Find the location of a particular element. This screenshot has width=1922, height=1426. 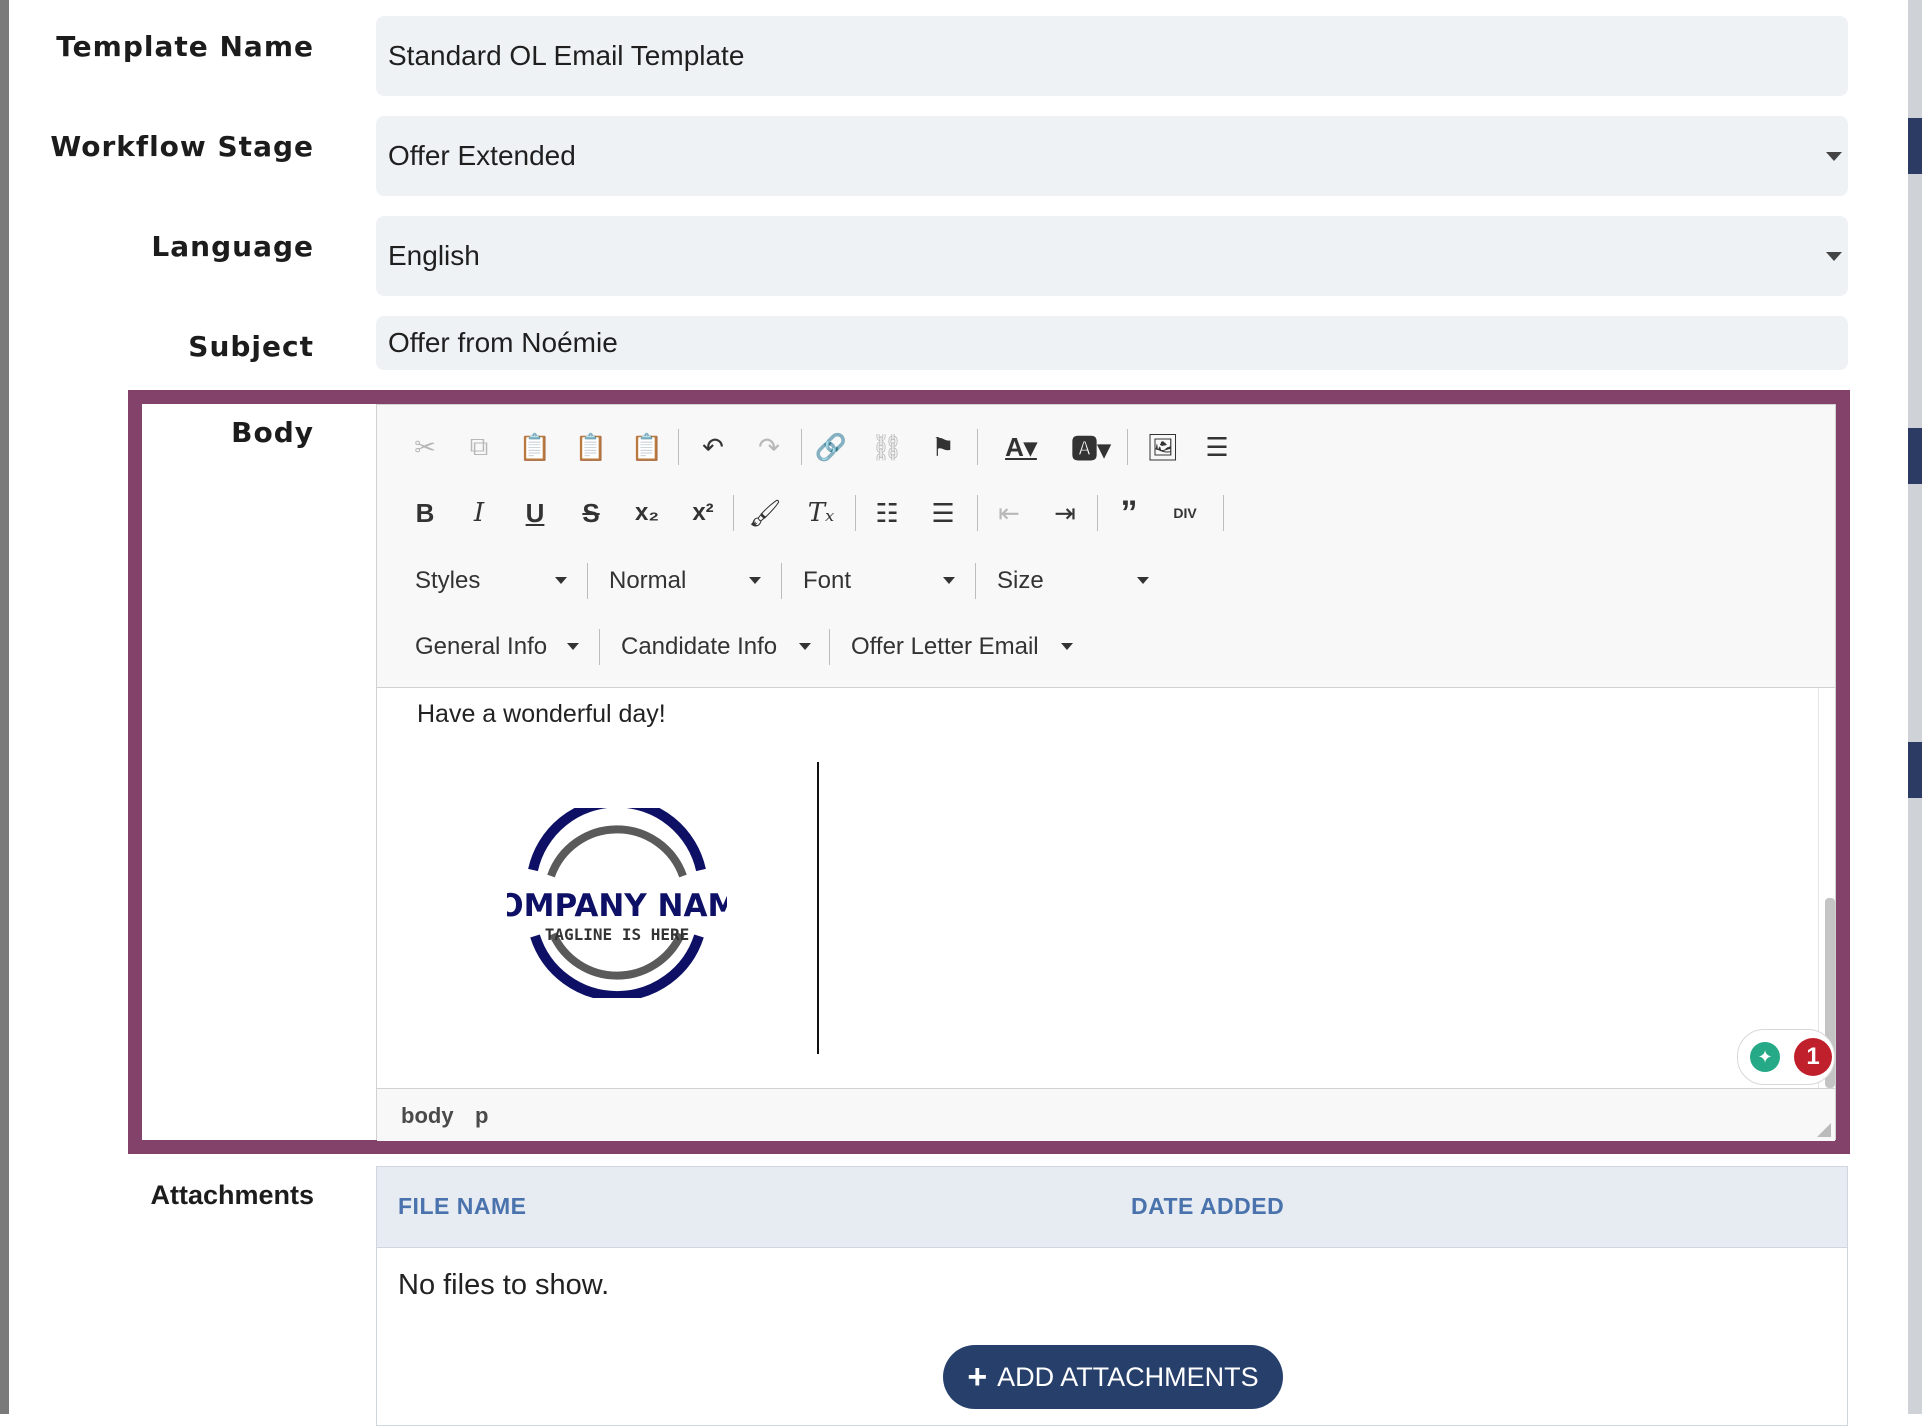

logo-company-name: COMPANY NAME is located at coordinates (617, 906).